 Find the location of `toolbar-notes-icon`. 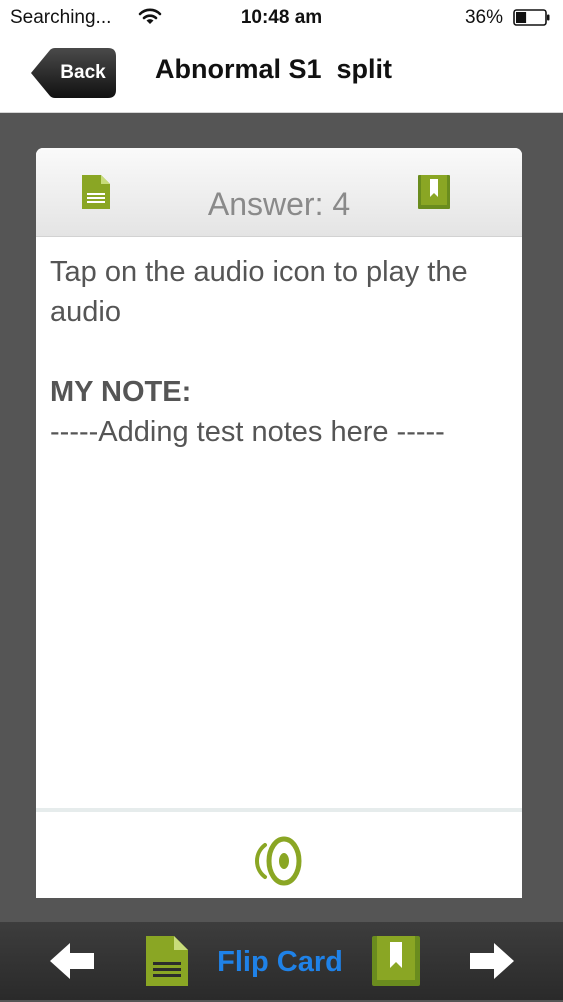

toolbar-notes-icon is located at coordinates (167, 961).